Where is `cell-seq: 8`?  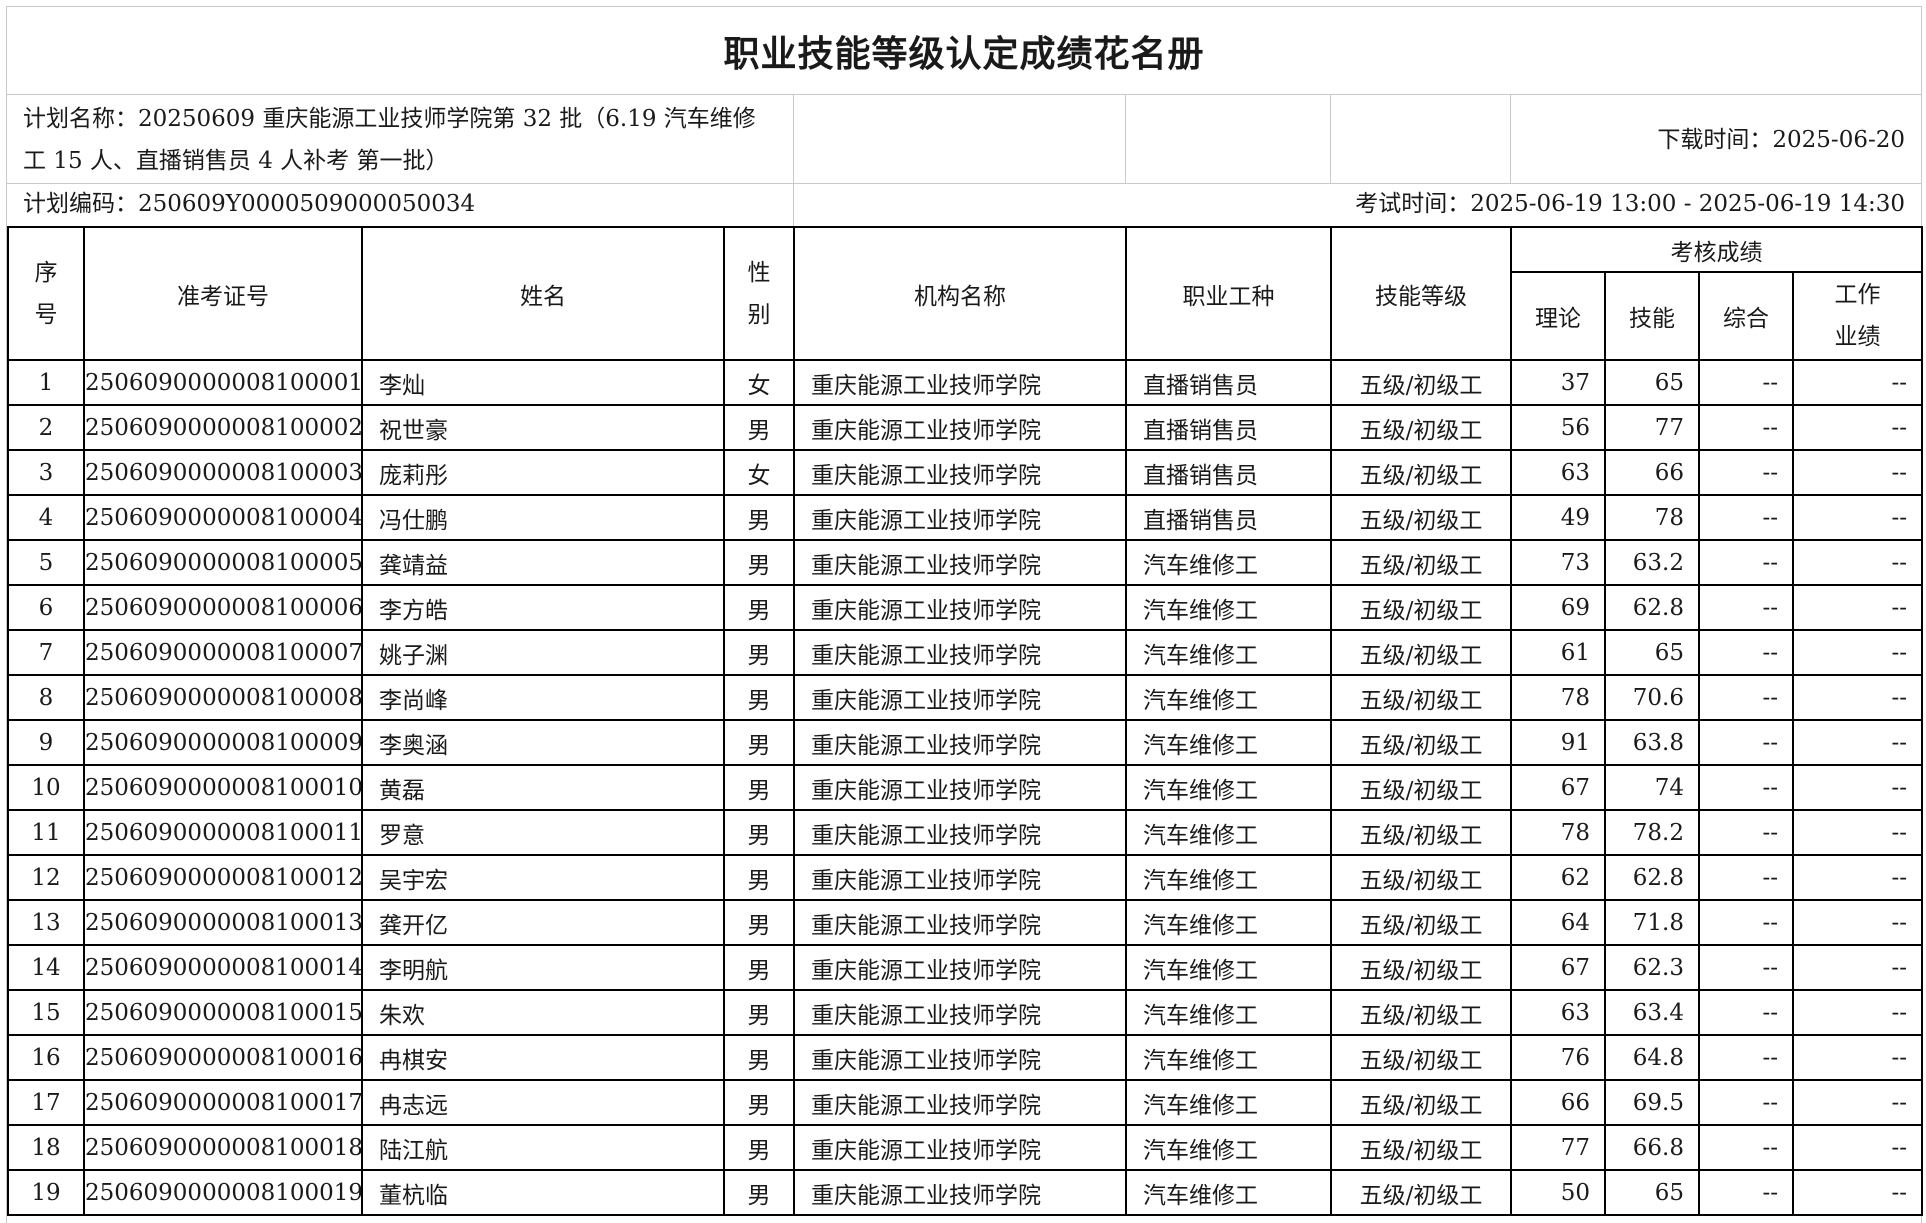 cell-seq: 8 is located at coordinates (46, 697).